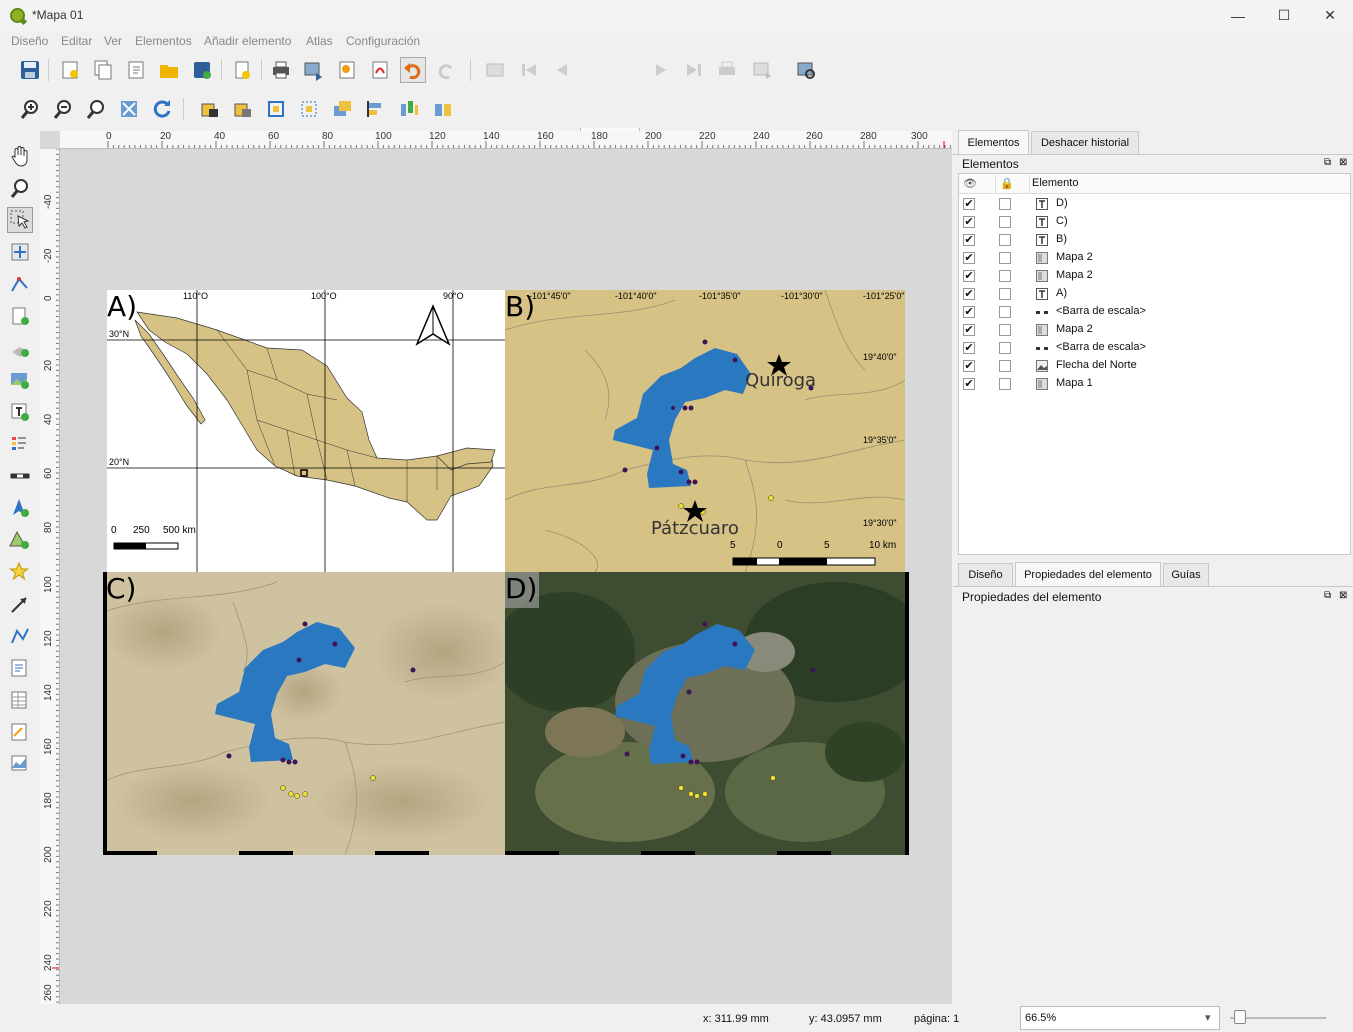 This screenshot has height=1032, width=1353. Describe the element at coordinates (242, 70) in the screenshot. I see `add-page-icon` at that location.